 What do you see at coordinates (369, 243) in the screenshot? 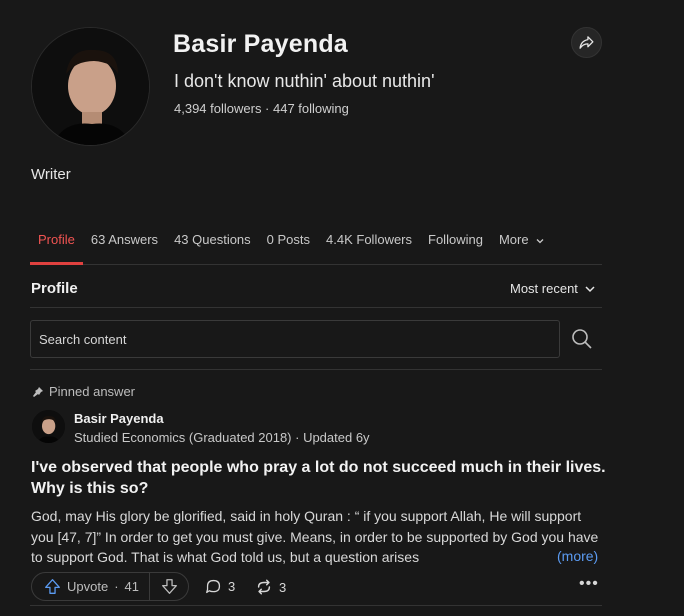
I see `tab-followers: 4.4K Followers` at bounding box center [369, 243].